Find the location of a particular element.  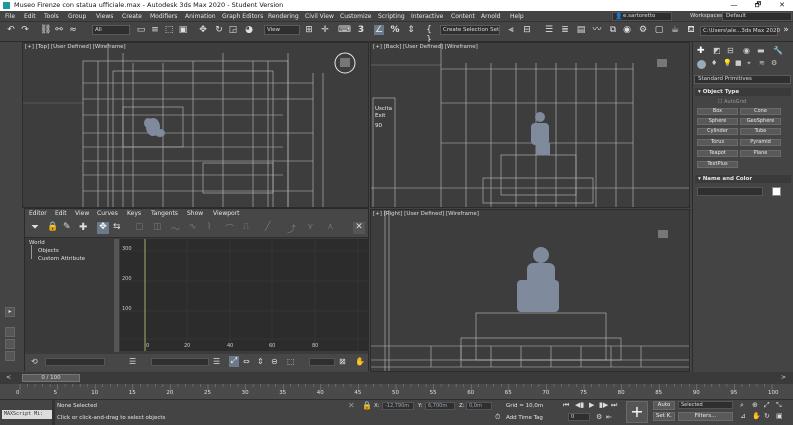

curve-menu-editor: Editor is located at coordinates (38, 213).